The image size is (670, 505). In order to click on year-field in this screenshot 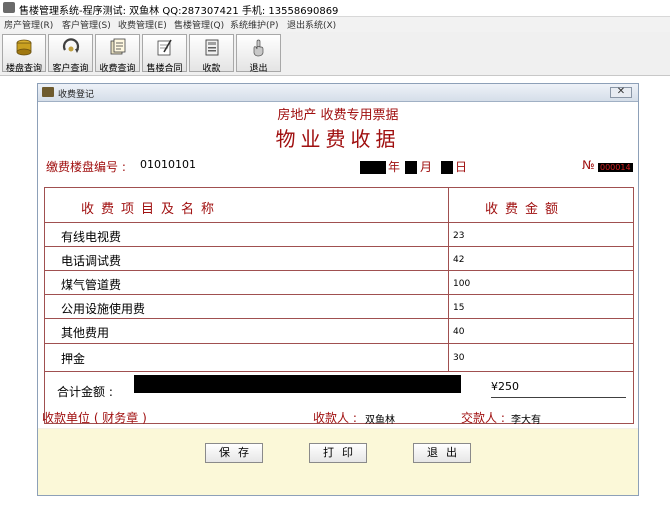, I will do `click(373, 167)`.